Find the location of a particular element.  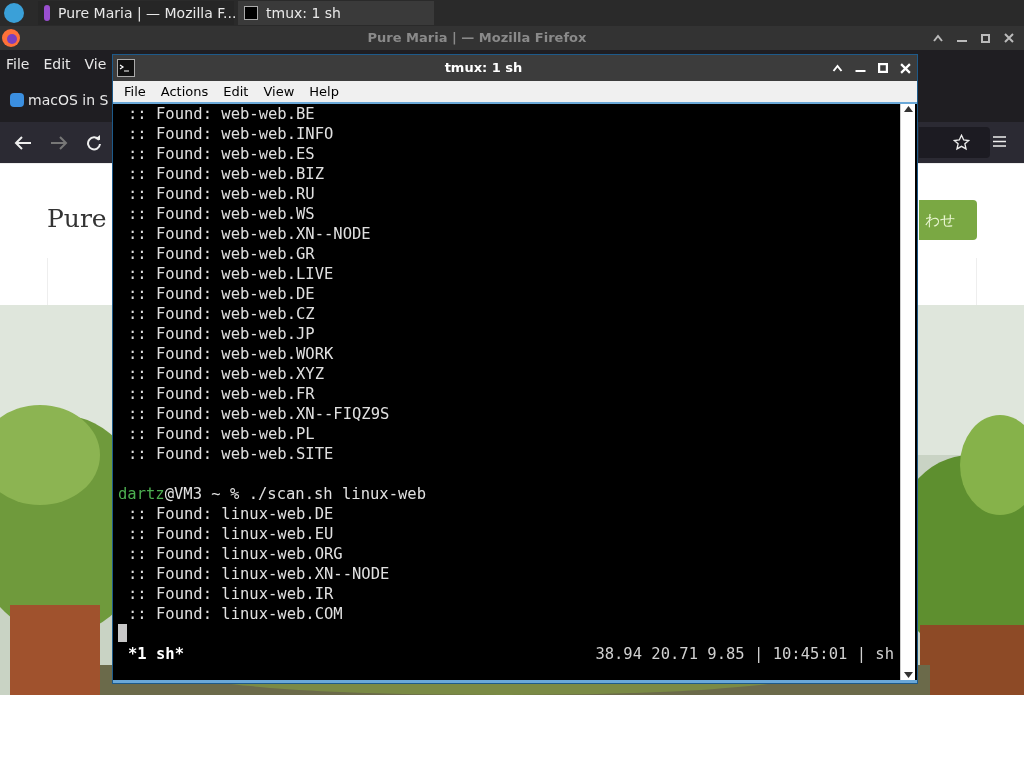

app-menu-icon is located at coordinates (14, 13).